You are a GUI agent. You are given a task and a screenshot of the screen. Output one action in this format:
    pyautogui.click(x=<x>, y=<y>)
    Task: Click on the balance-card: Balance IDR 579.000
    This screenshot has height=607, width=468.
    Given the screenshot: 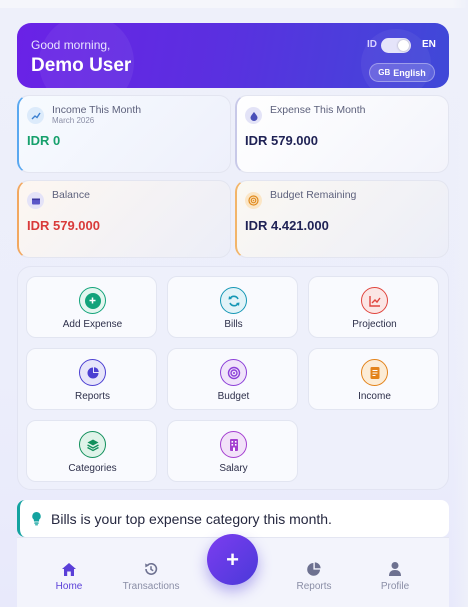 What is the action you would take?
    pyautogui.click(x=124, y=219)
    